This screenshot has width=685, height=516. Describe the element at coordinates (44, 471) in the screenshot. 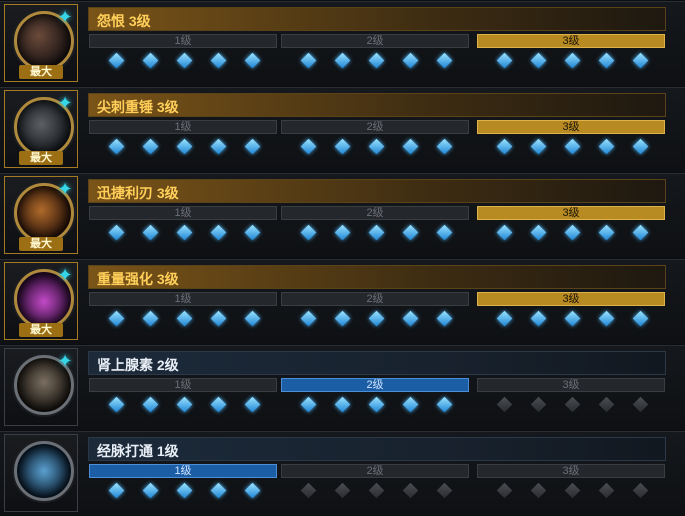

I see `skill-icon` at that location.